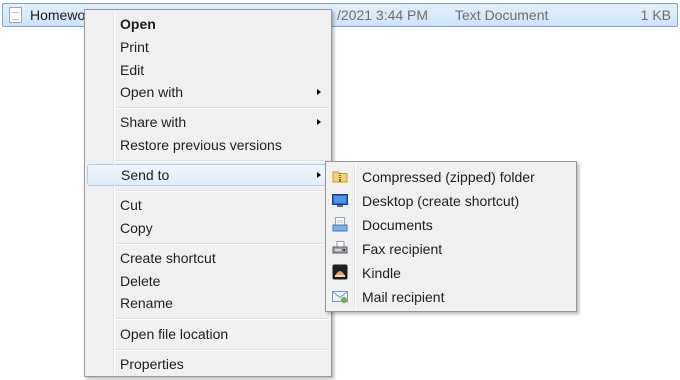 The width and height of the screenshot is (680, 380). What do you see at coordinates (208, 281) in the screenshot?
I see `menu-item-delete: Delete` at bounding box center [208, 281].